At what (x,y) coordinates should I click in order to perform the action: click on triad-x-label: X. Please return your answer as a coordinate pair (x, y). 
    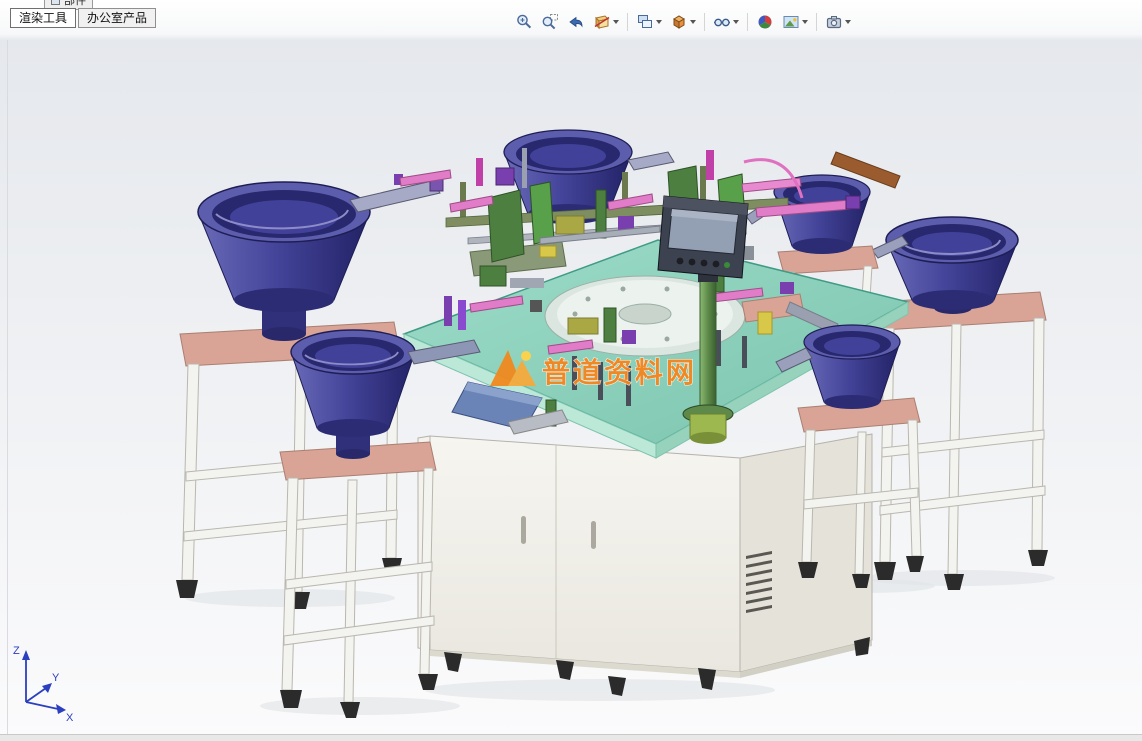
    Looking at the image, I should click on (70, 718).